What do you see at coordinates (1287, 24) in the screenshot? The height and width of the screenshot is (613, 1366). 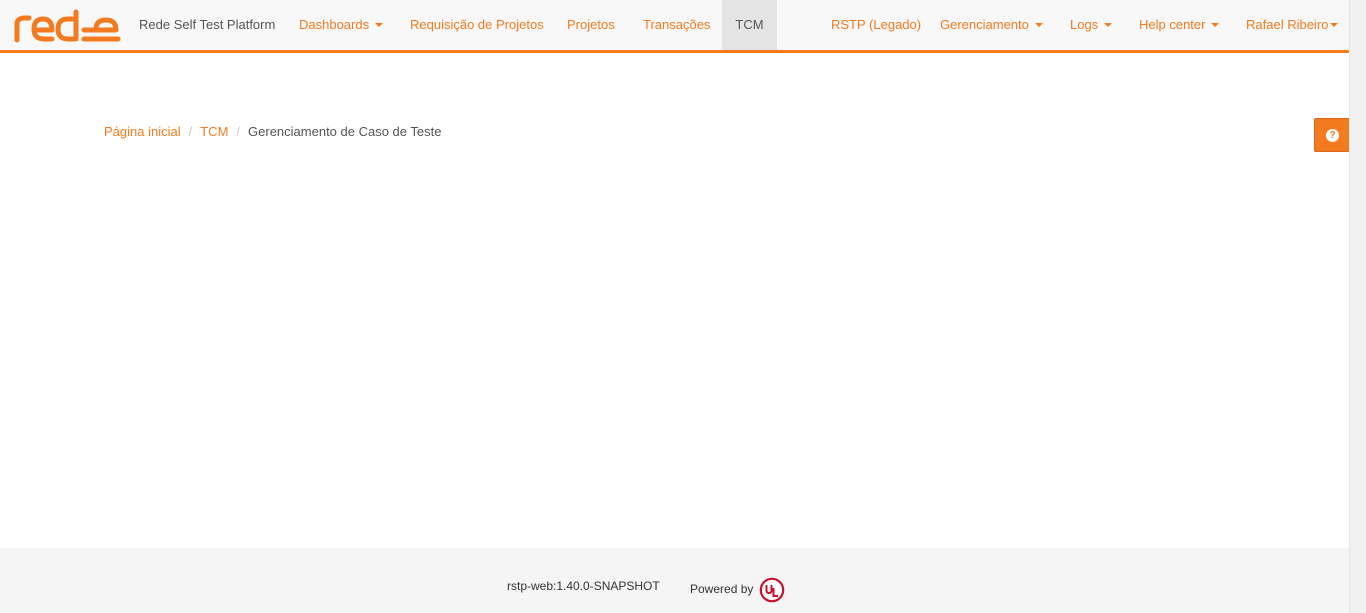 I see `nav-user-label: Rafael Ribeiro` at bounding box center [1287, 24].